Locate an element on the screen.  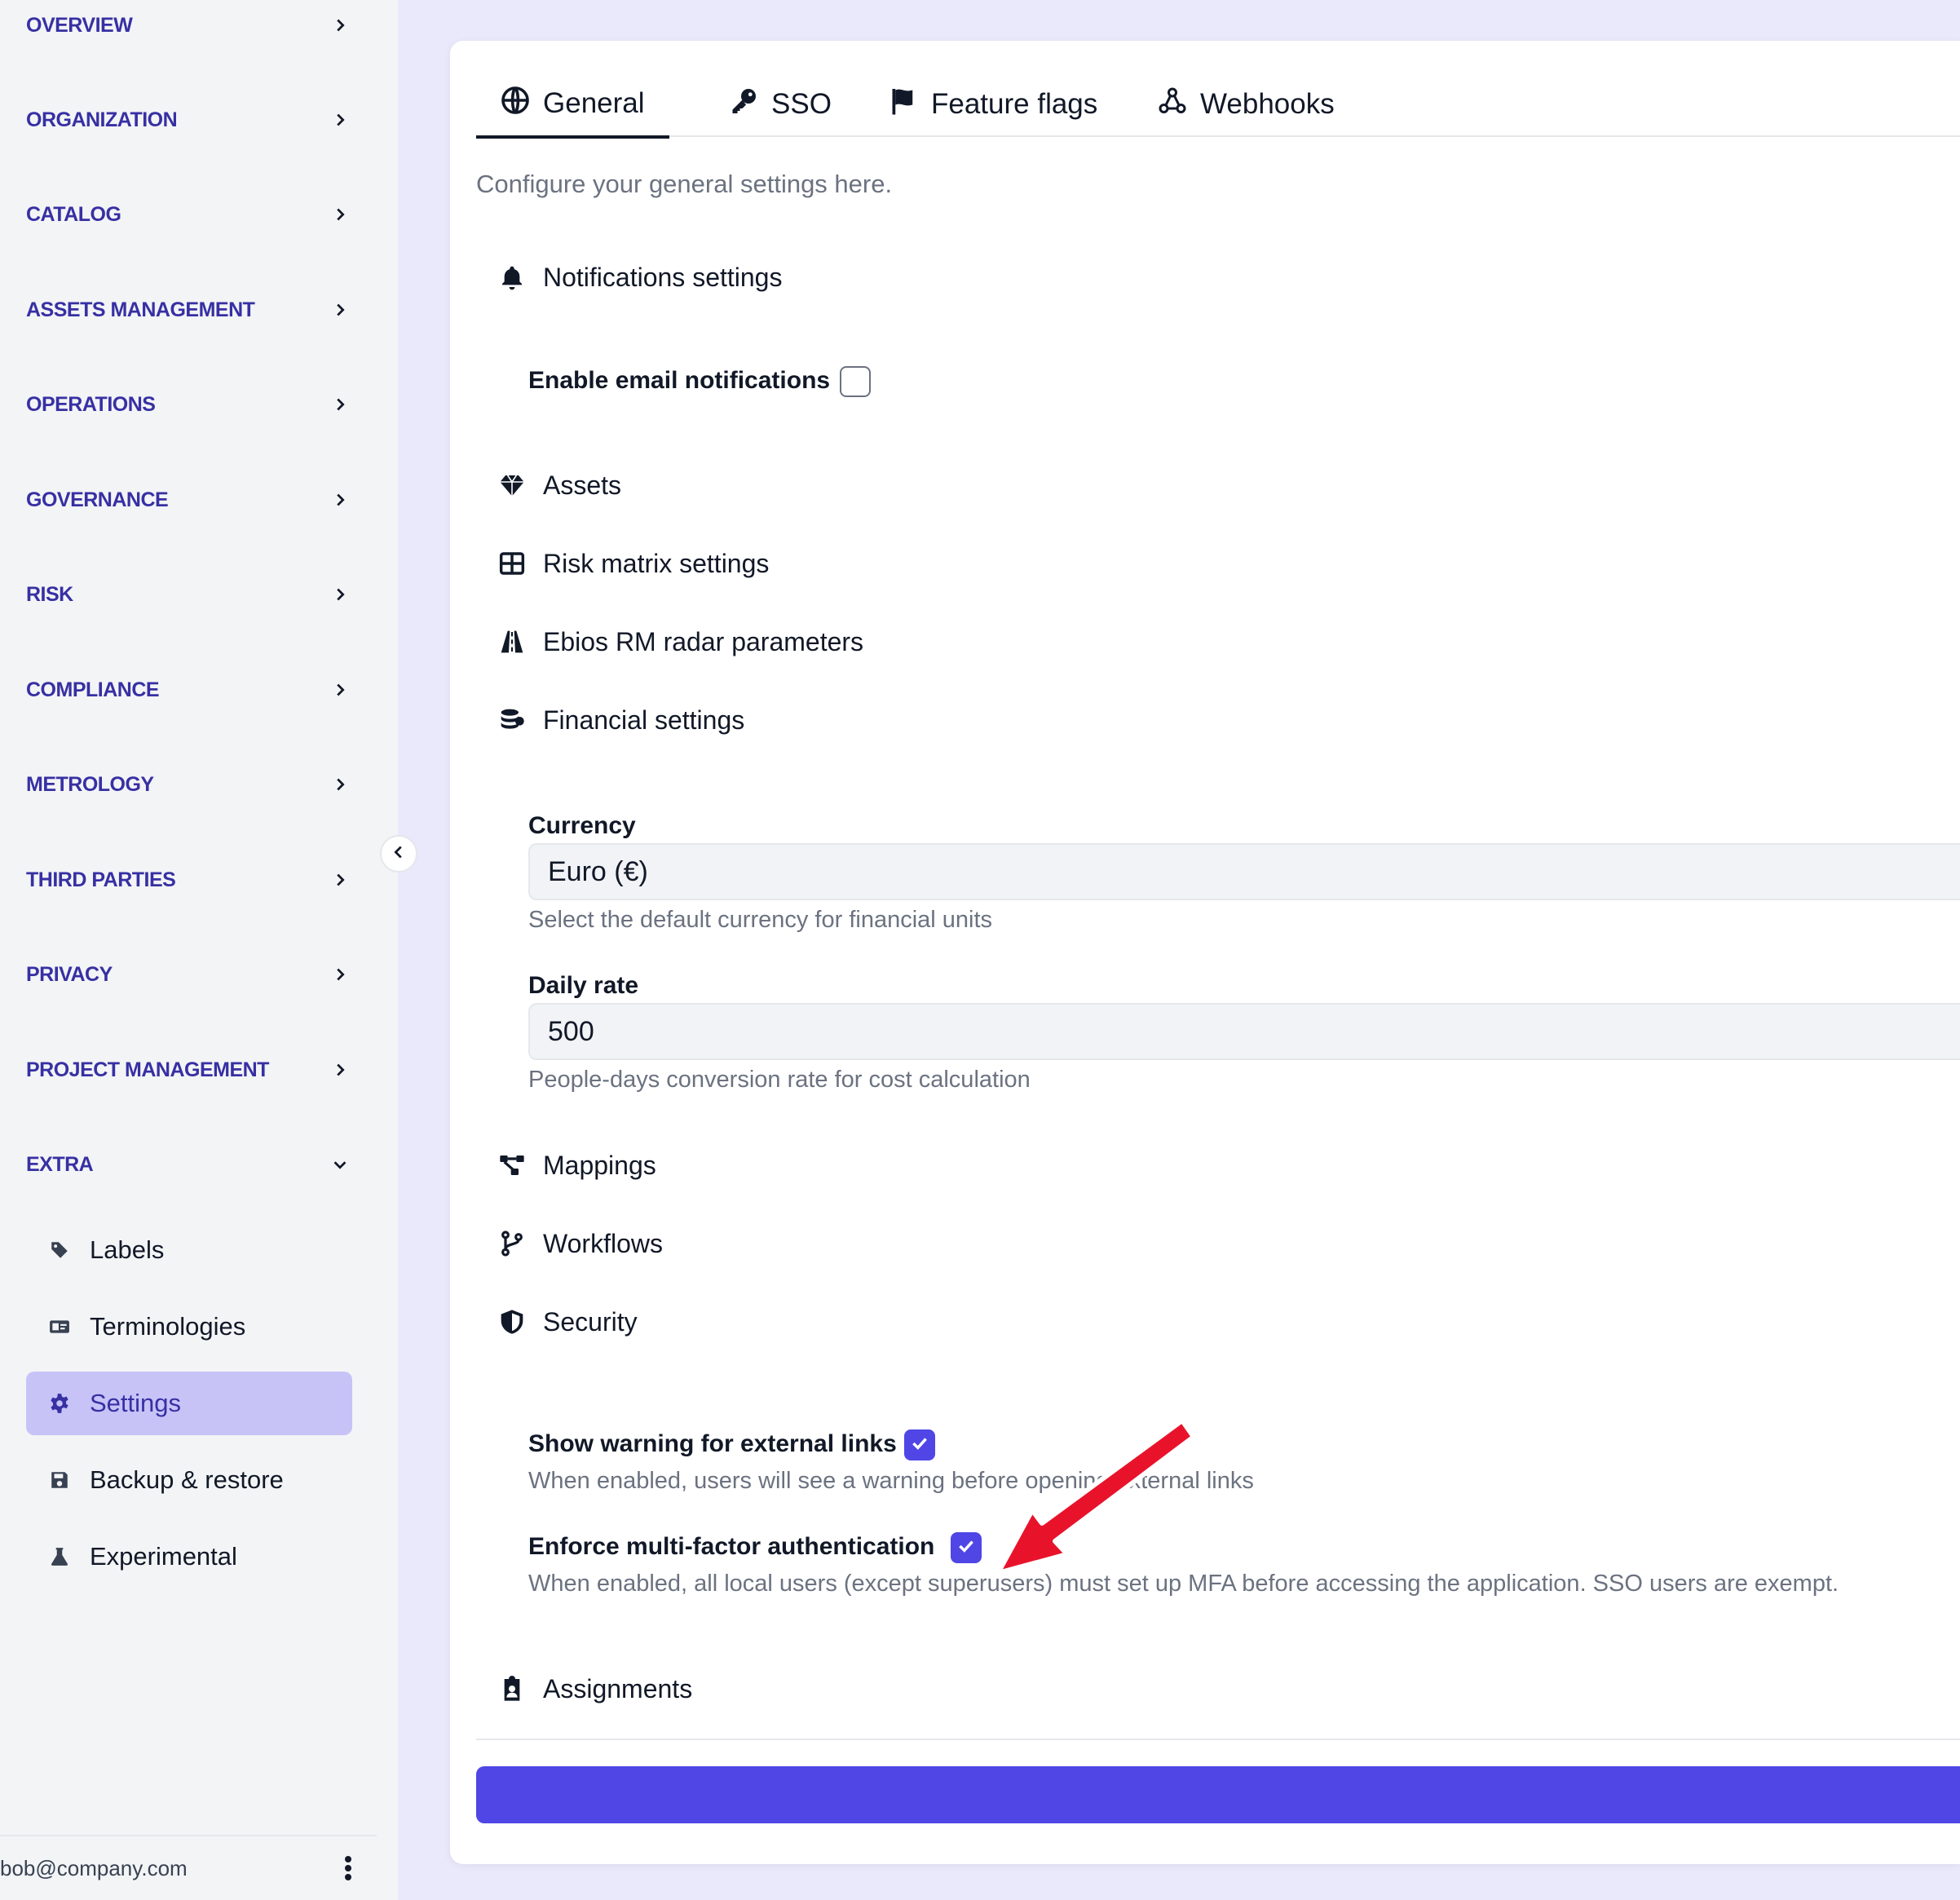
tab-label: Webhooks is located at coordinates (1267, 104).